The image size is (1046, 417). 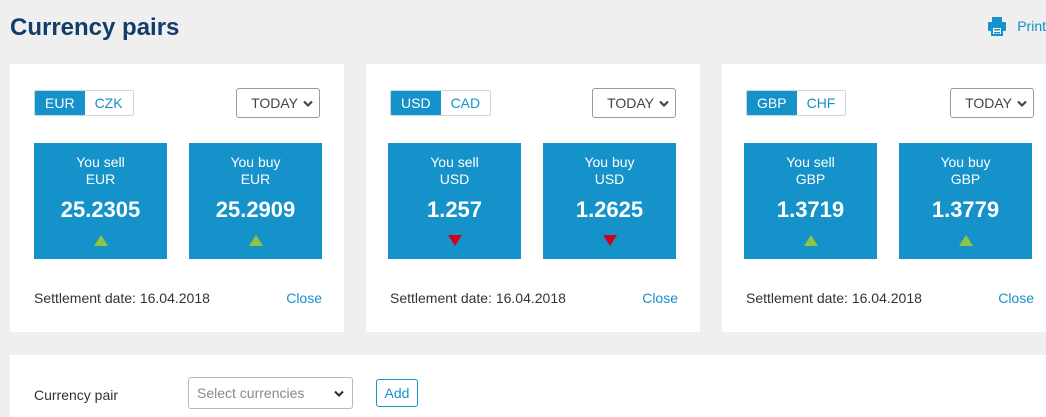 I want to click on buy-currency: EUR, so click(x=255, y=179).